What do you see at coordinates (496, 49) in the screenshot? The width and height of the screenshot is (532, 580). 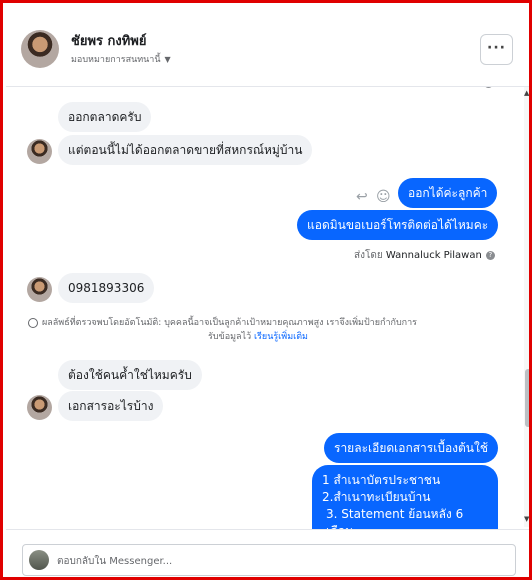 I see `more-options-button: ···` at bounding box center [496, 49].